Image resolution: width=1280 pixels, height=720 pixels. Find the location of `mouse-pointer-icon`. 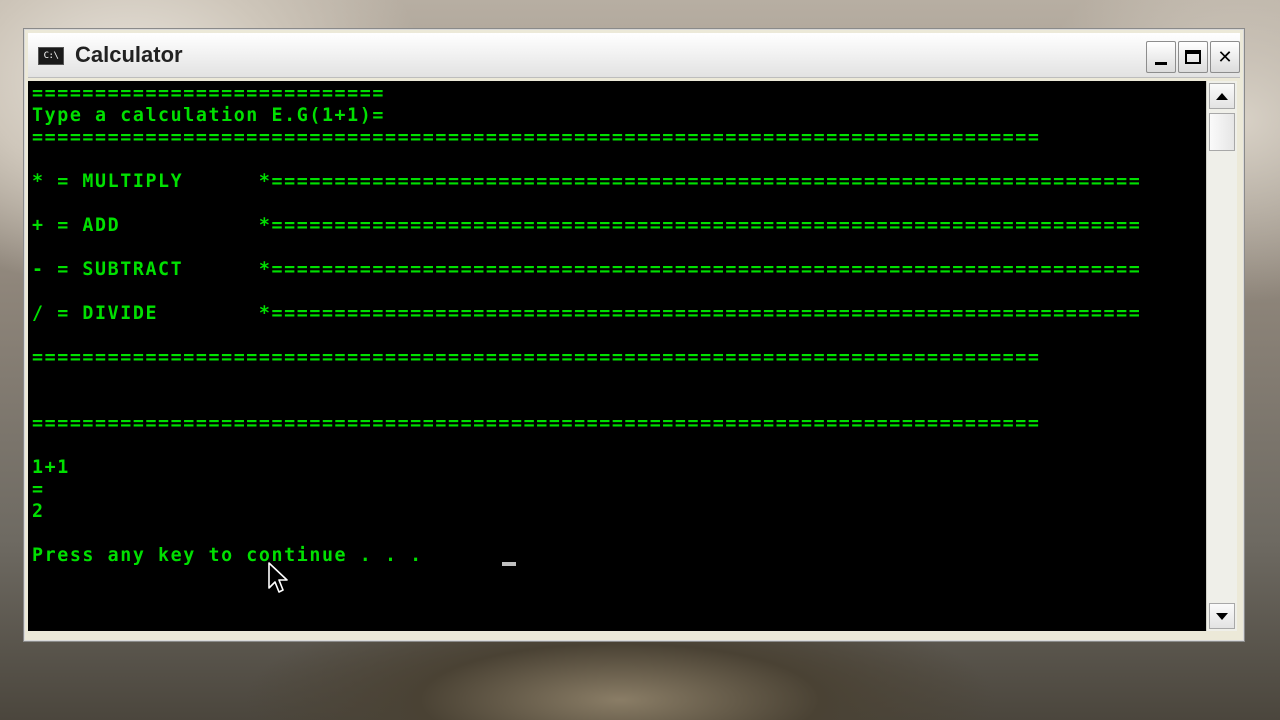

mouse-pointer-icon is located at coordinates (279, 581).